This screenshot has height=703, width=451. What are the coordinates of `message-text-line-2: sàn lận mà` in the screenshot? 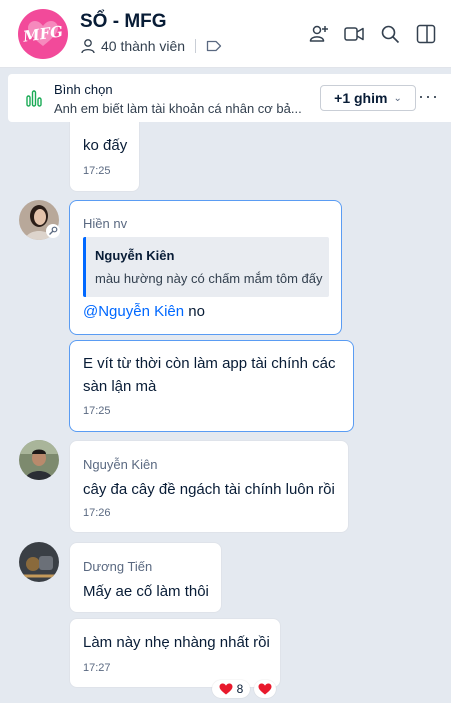 It's located at (120, 386).